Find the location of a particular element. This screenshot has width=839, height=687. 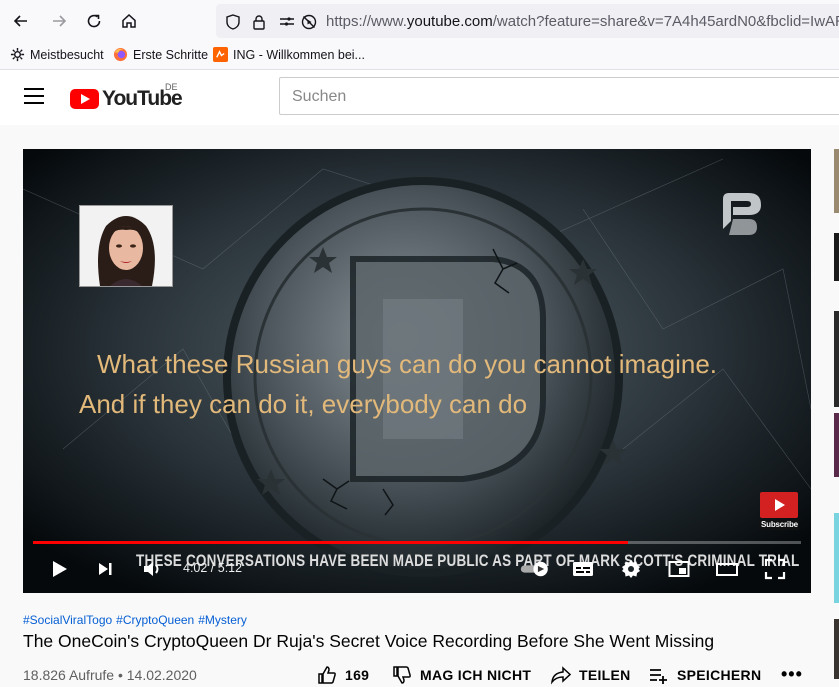

volume-icon is located at coordinates (151, 569).